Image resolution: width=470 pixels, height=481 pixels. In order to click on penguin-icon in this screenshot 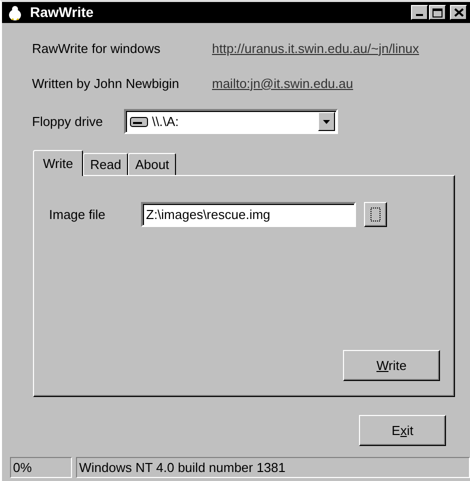, I will do `click(15, 12)`.